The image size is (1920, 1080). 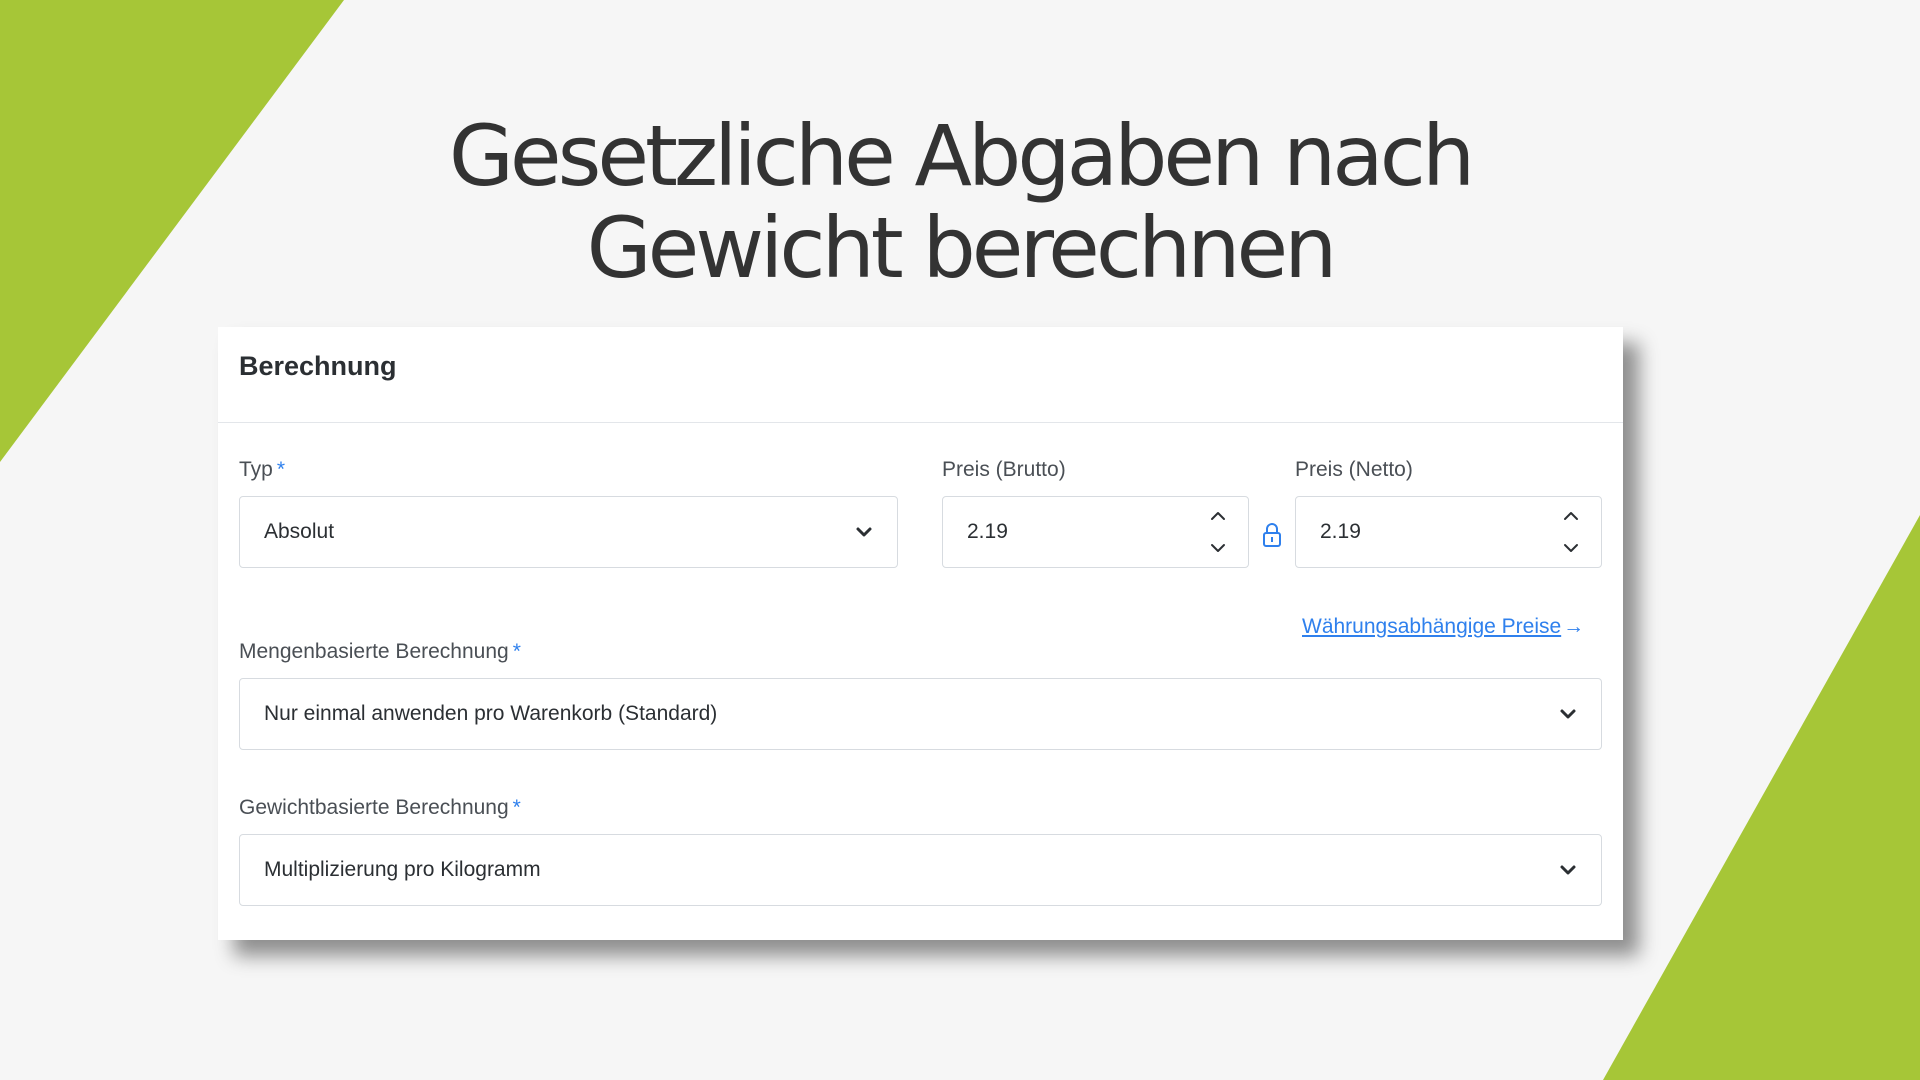 I want to click on mengenbasiert-label-text: Mengenbasierte Berechnung, so click(x=374, y=651).